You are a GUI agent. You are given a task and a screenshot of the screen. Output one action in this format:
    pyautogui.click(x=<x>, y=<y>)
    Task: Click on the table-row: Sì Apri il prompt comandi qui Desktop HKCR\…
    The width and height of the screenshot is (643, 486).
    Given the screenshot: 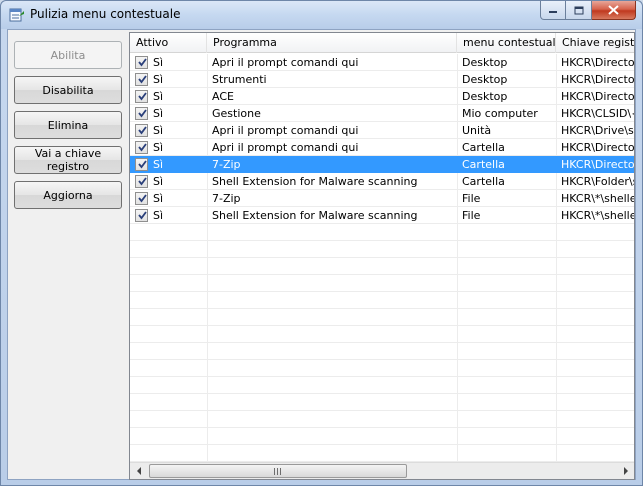 What is the action you would take?
    pyautogui.click(x=382, y=62)
    